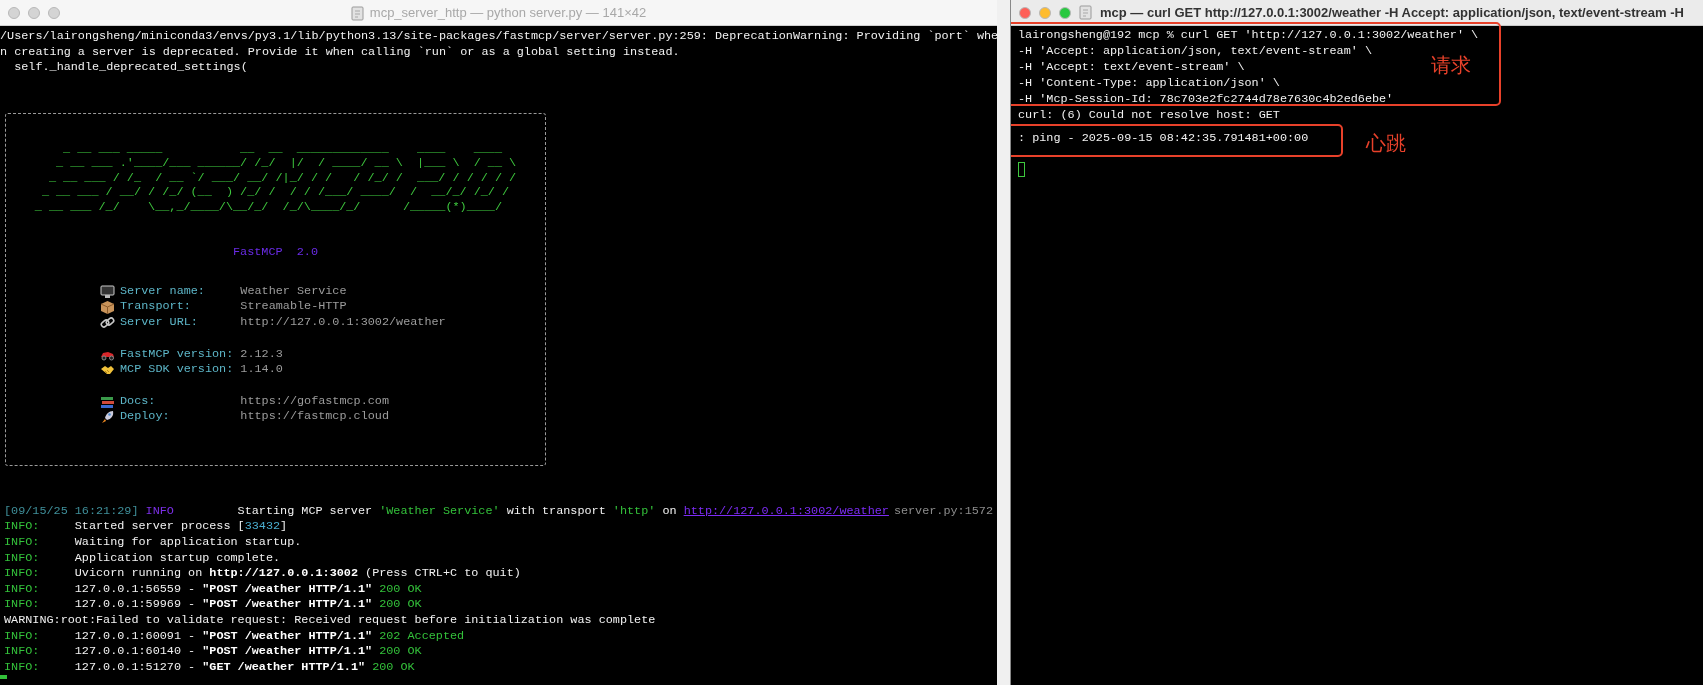 This screenshot has width=1703, height=685. I want to click on output-line: -H 'Content-Type: application/json' \, so click(1149, 83).